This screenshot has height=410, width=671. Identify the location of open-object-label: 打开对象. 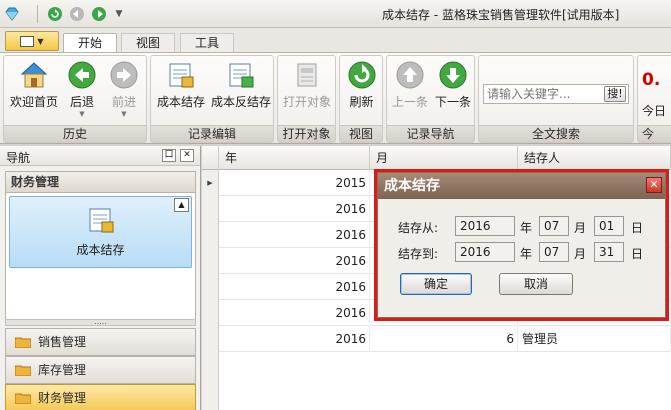
(306, 102).